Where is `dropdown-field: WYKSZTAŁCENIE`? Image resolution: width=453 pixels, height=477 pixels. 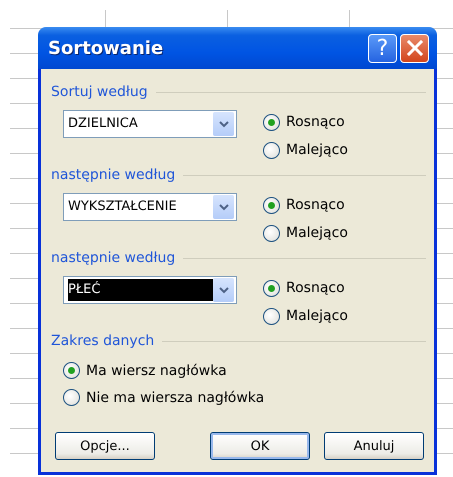 dropdown-field: WYKSZTAŁCENIE is located at coordinates (150, 207).